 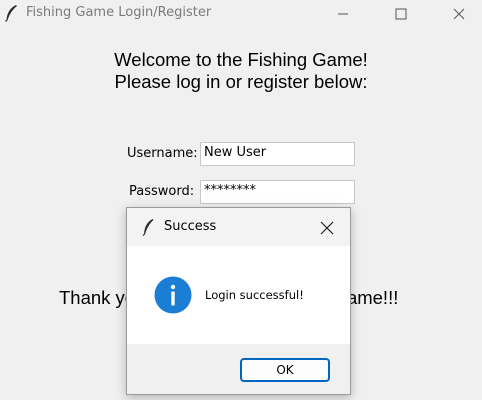 What do you see at coordinates (285, 370) in the screenshot?
I see `ok-button: OK` at bounding box center [285, 370].